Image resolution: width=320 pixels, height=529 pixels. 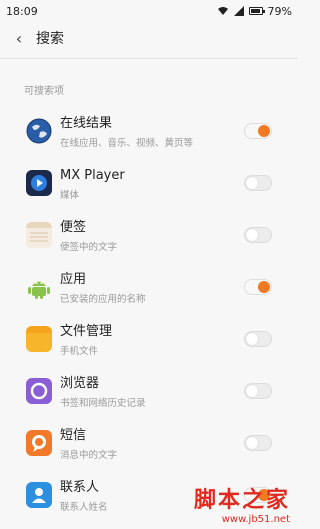 I want to click on mx-player-icon, so click(x=39, y=183).